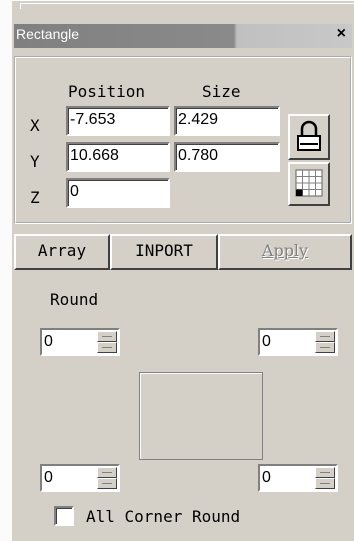 The image size is (354, 541). I want to click on close-button: ×, so click(341, 34).